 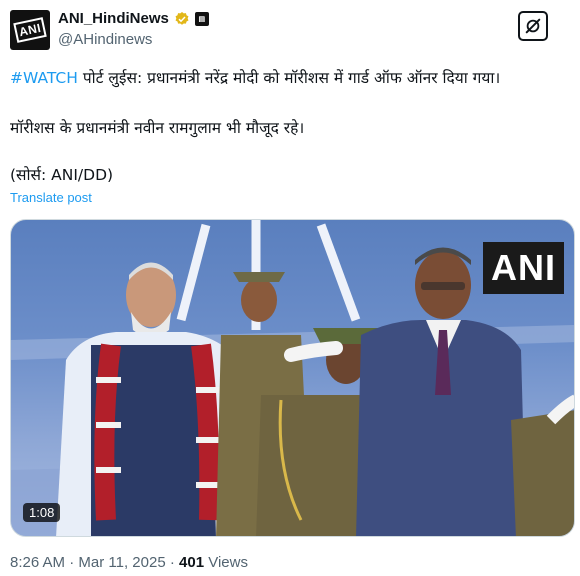 What do you see at coordinates (51, 197) in the screenshot?
I see `translate-post-link: Translate post` at bounding box center [51, 197].